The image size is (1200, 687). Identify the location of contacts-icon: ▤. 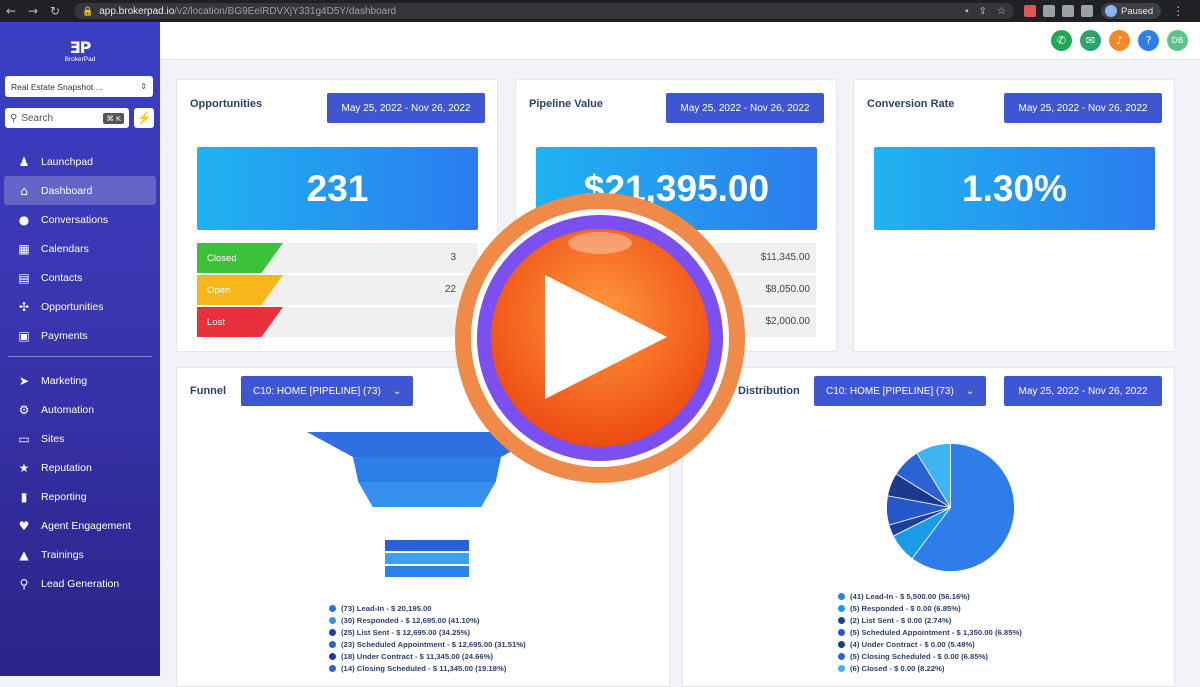
(24, 277).